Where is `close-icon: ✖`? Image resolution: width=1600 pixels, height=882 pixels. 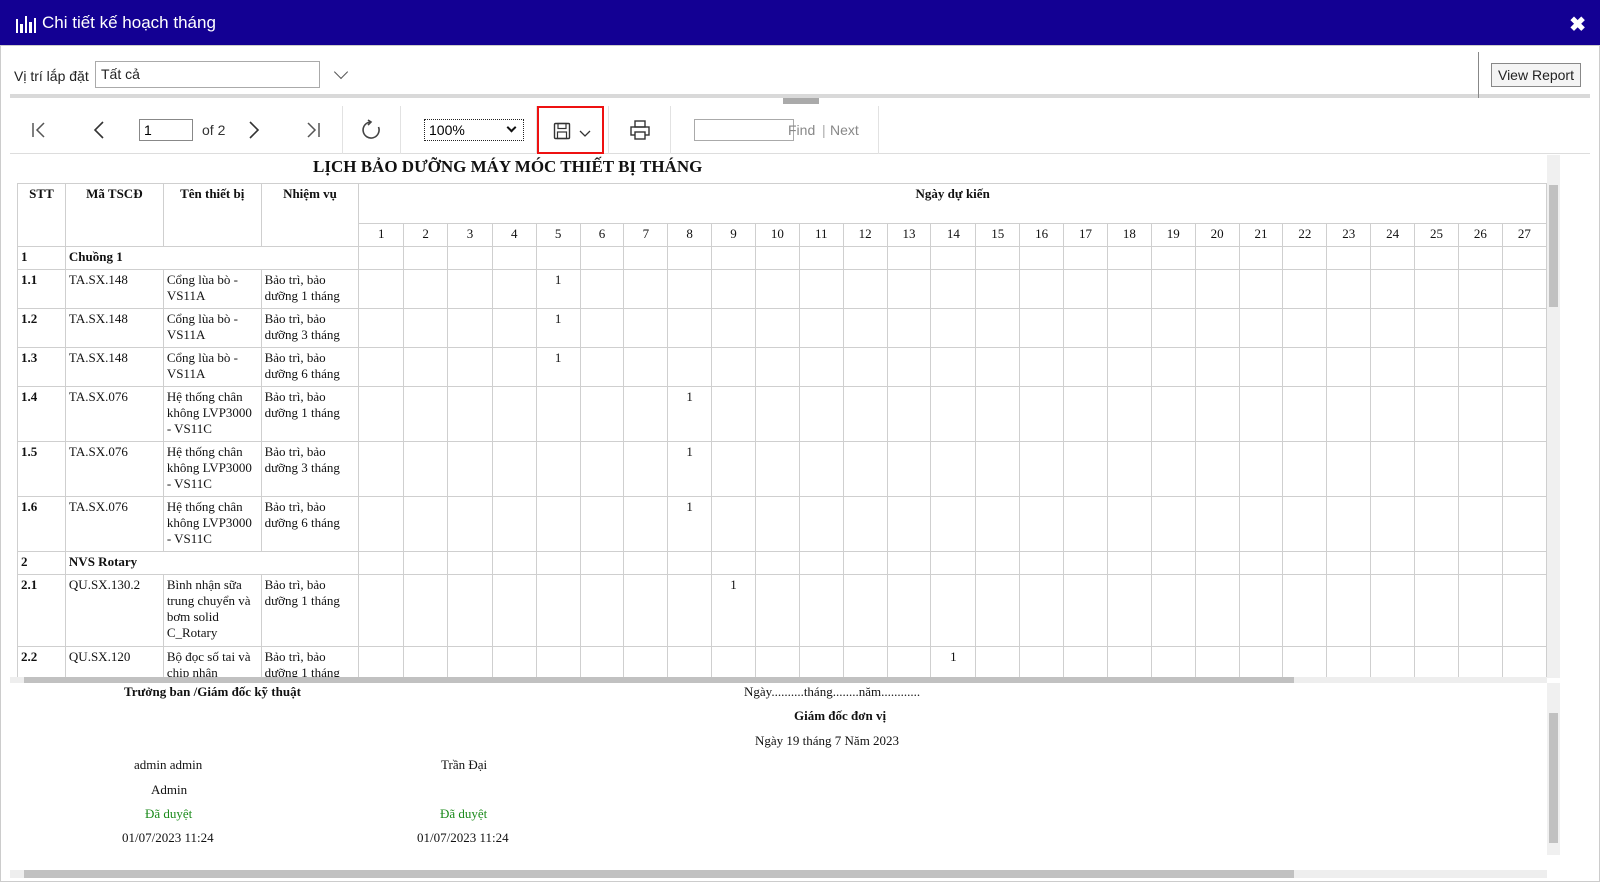 close-icon: ✖ is located at coordinates (1577, 24).